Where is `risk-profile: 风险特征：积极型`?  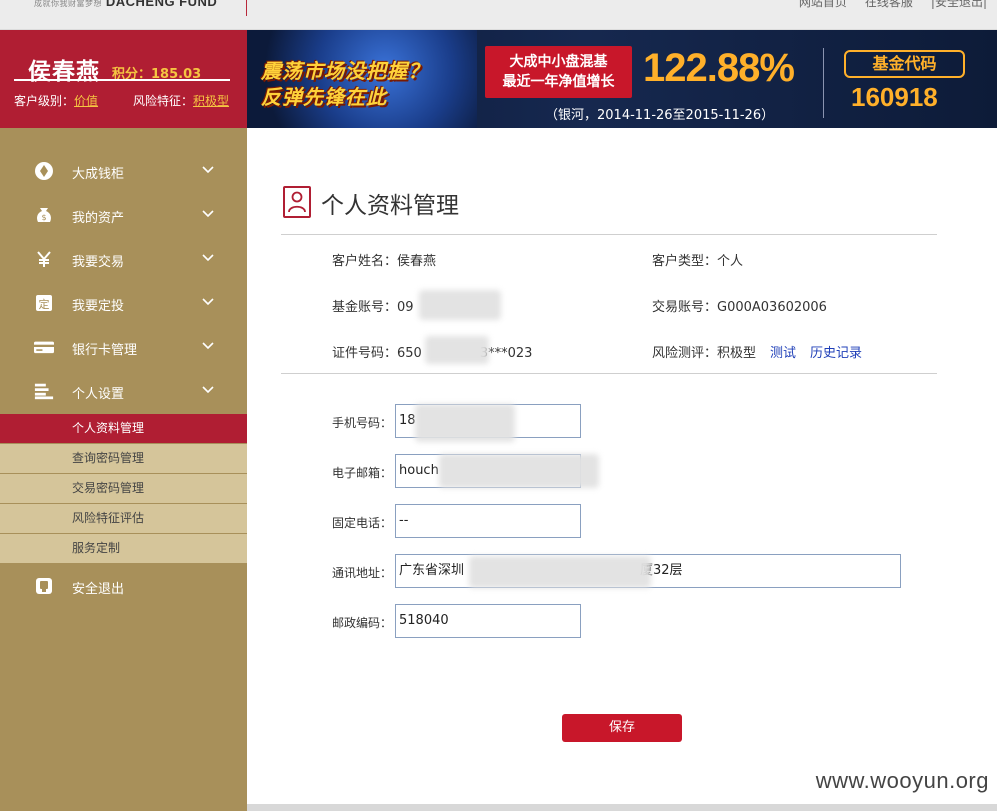
risk-profile: 风险特征：积极型 is located at coordinates (181, 101).